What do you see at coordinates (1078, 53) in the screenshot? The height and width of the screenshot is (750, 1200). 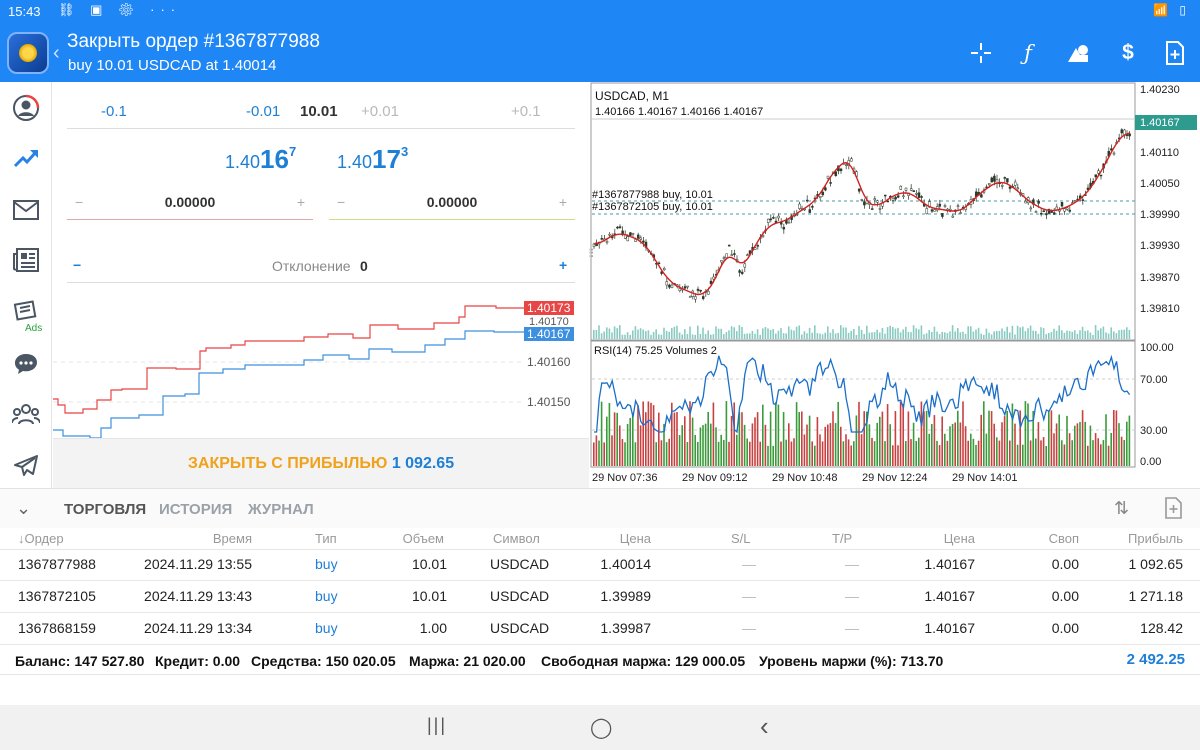 I see `objects-icon` at bounding box center [1078, 53].